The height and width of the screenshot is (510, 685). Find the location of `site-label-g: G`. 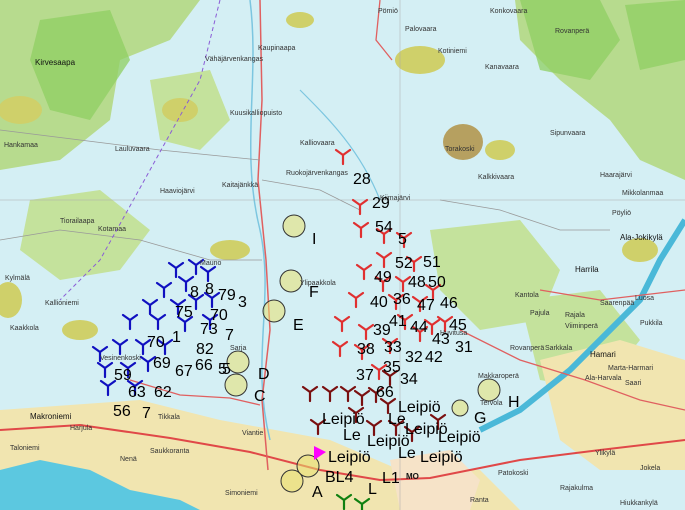

site-label-g: G is located at coordinates (480, 419).